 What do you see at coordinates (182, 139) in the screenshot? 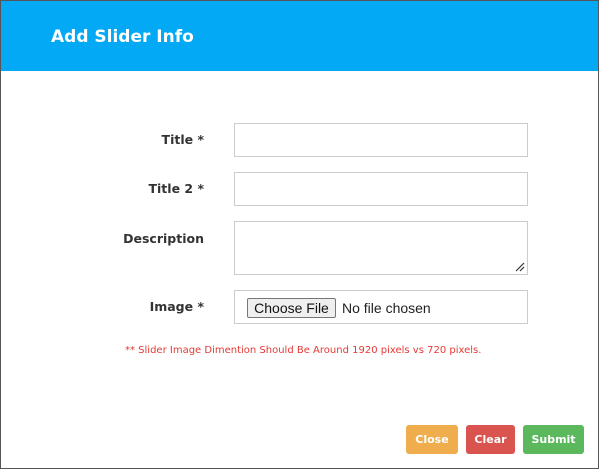
I see `title-label: Title *` at bounding box center [182, 139].